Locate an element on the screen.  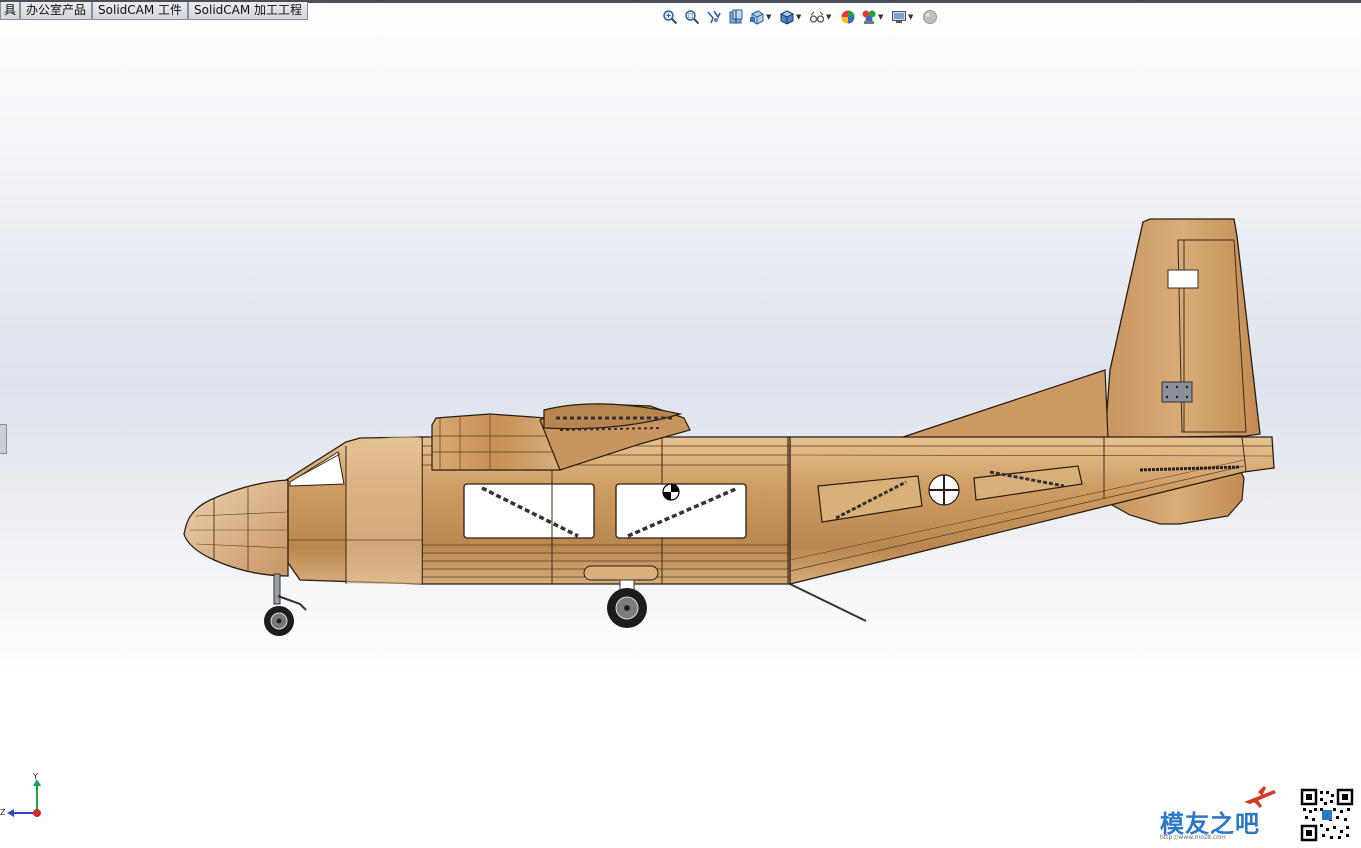
triad-z-label: Z is located at coordinates (3, 812).